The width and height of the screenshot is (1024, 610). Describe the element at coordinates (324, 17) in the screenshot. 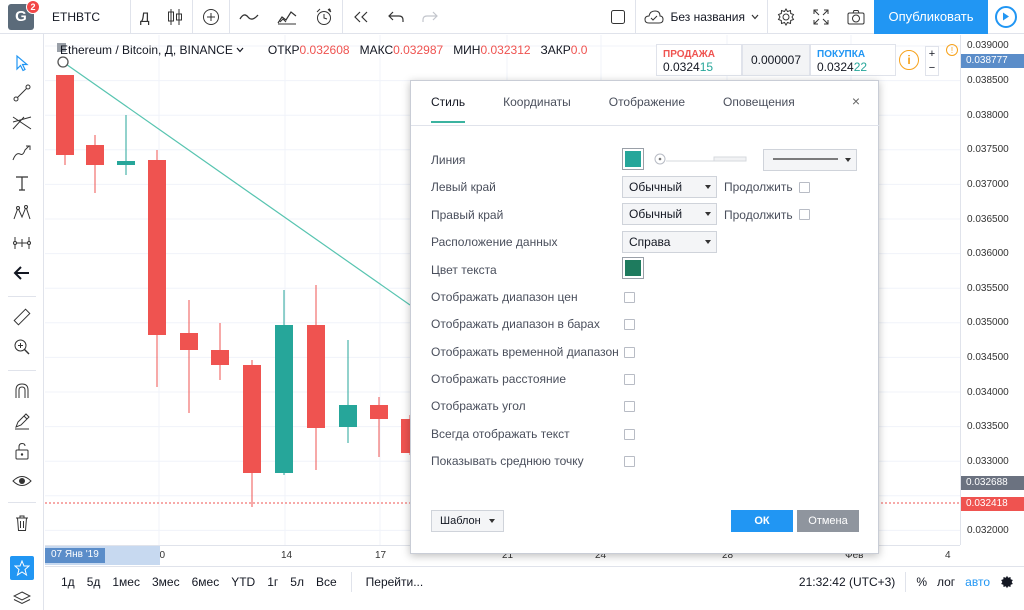

I see `alert-icon` at that location.